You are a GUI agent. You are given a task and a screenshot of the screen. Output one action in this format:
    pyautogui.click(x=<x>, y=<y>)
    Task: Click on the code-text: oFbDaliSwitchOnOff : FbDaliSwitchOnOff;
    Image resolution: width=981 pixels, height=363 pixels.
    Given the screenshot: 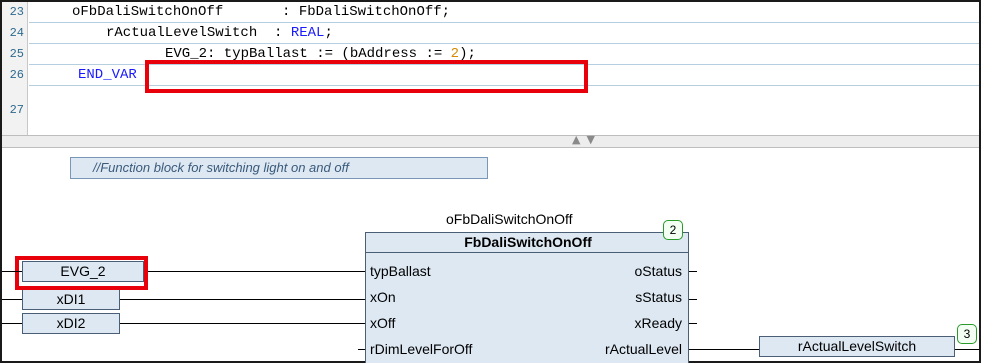 What is the action you would take?
    pyautogui.click(x=261, y=12)
    